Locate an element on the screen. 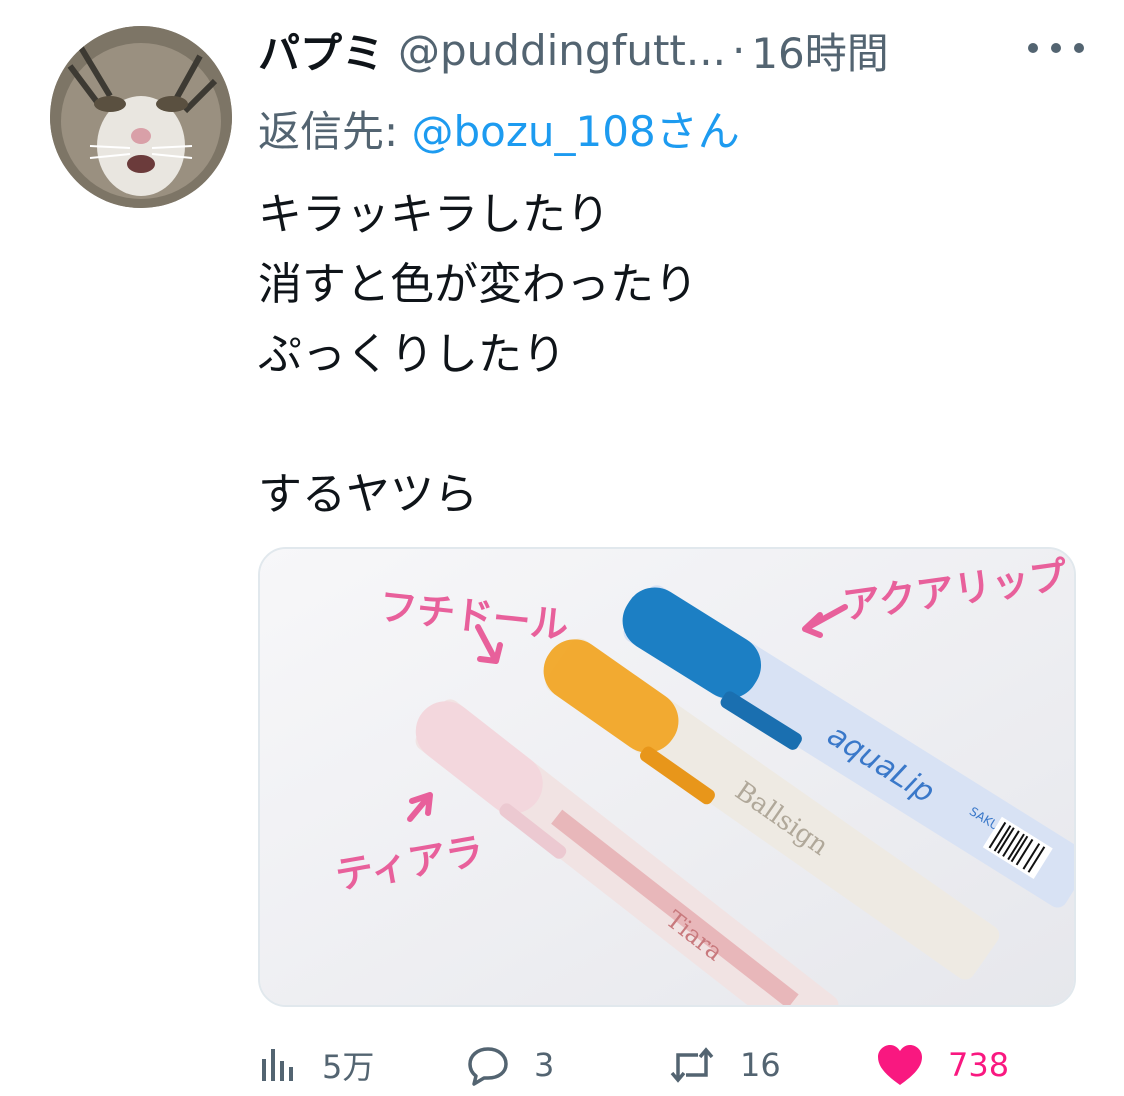 Image resolution: width=1124 pixels, height=1096 pixels. tweet-text-line is located at coordinates (478, 425).